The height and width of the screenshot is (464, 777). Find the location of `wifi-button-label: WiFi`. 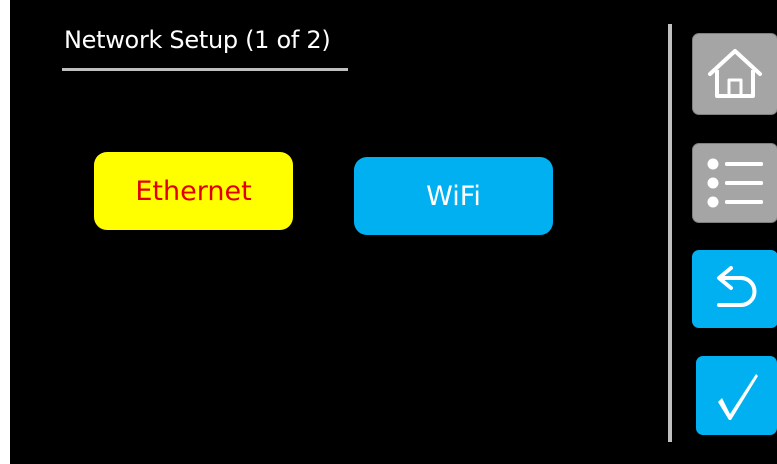

wifi-button-label: WiFi is located at coordinates (453, 196).